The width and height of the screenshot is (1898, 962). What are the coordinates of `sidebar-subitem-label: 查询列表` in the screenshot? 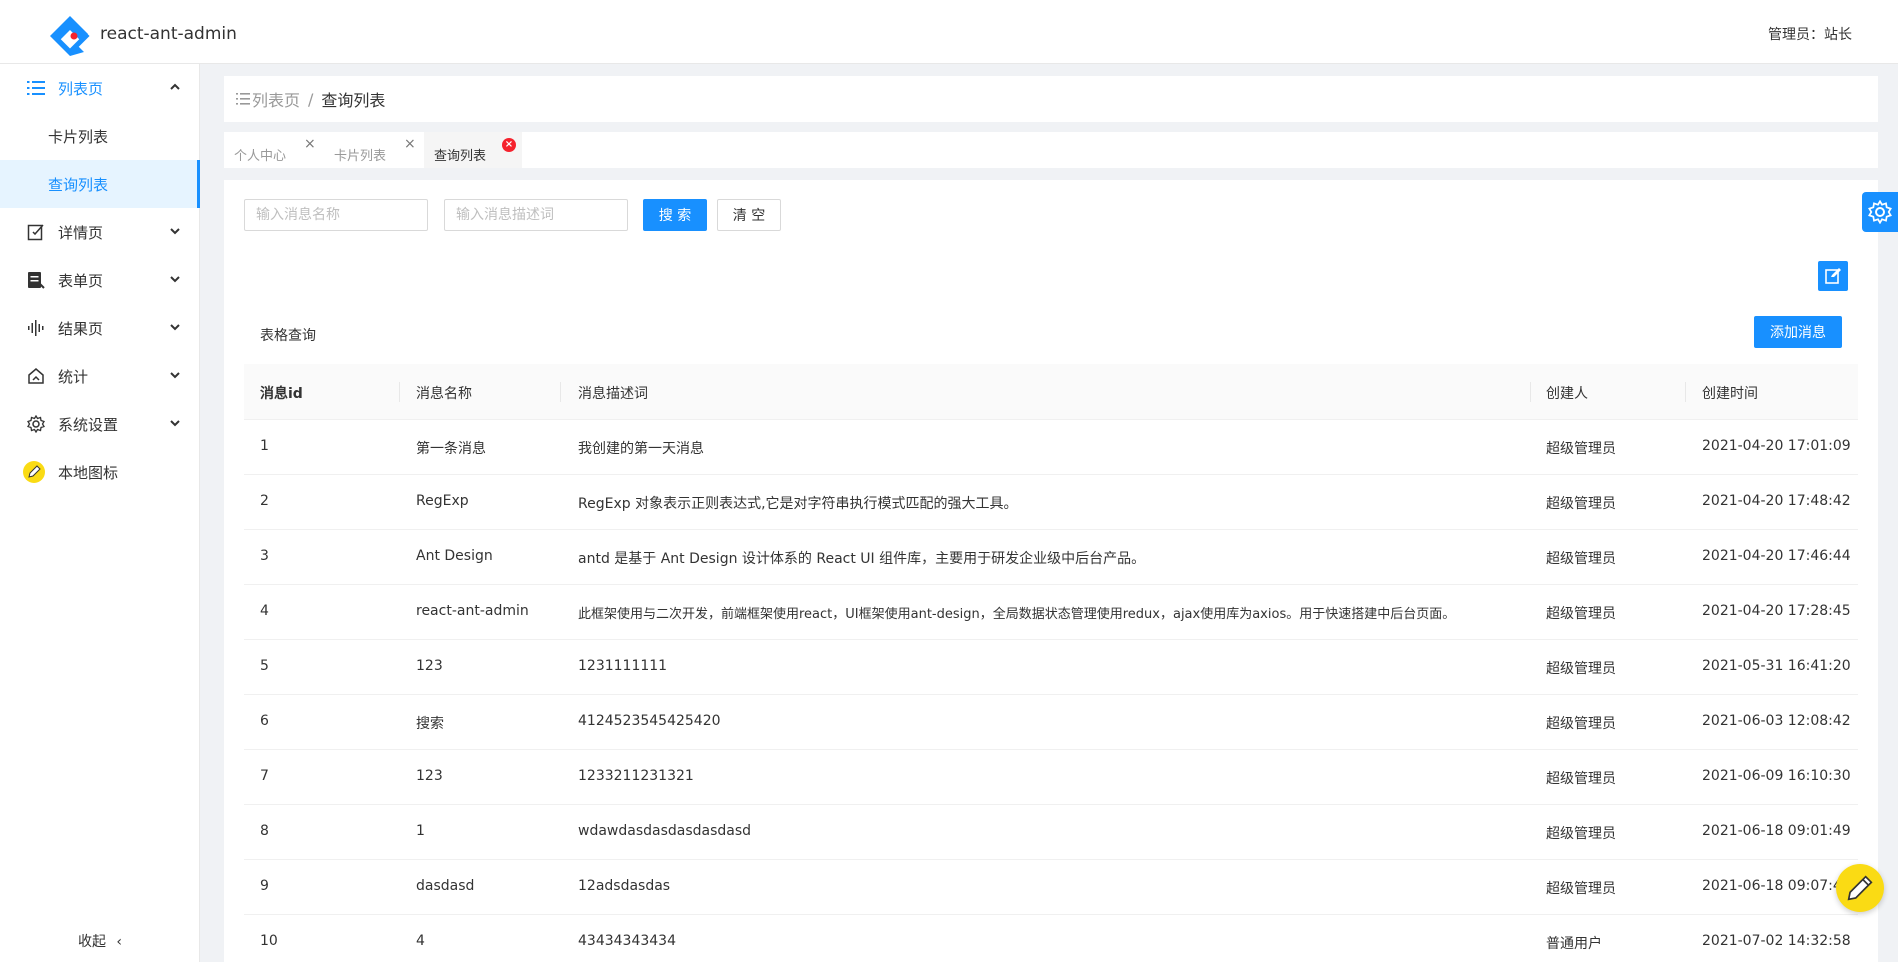 It's located at (78, 185).